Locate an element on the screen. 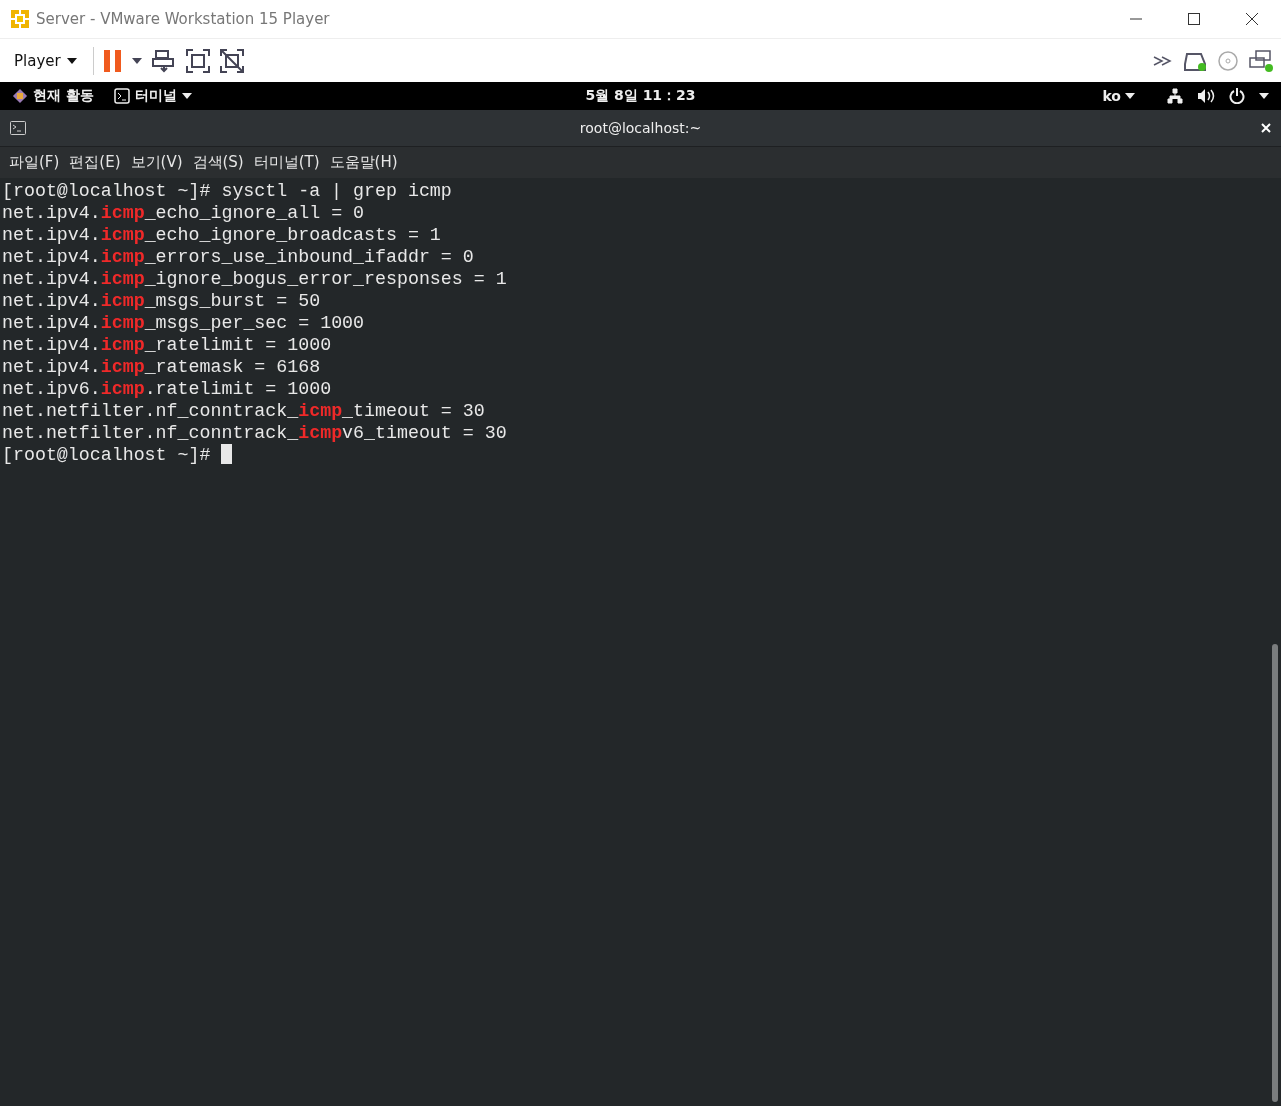 The image size is (1281, 1106). activities-button: 현재 활동 is located at coordinates (63, 96).